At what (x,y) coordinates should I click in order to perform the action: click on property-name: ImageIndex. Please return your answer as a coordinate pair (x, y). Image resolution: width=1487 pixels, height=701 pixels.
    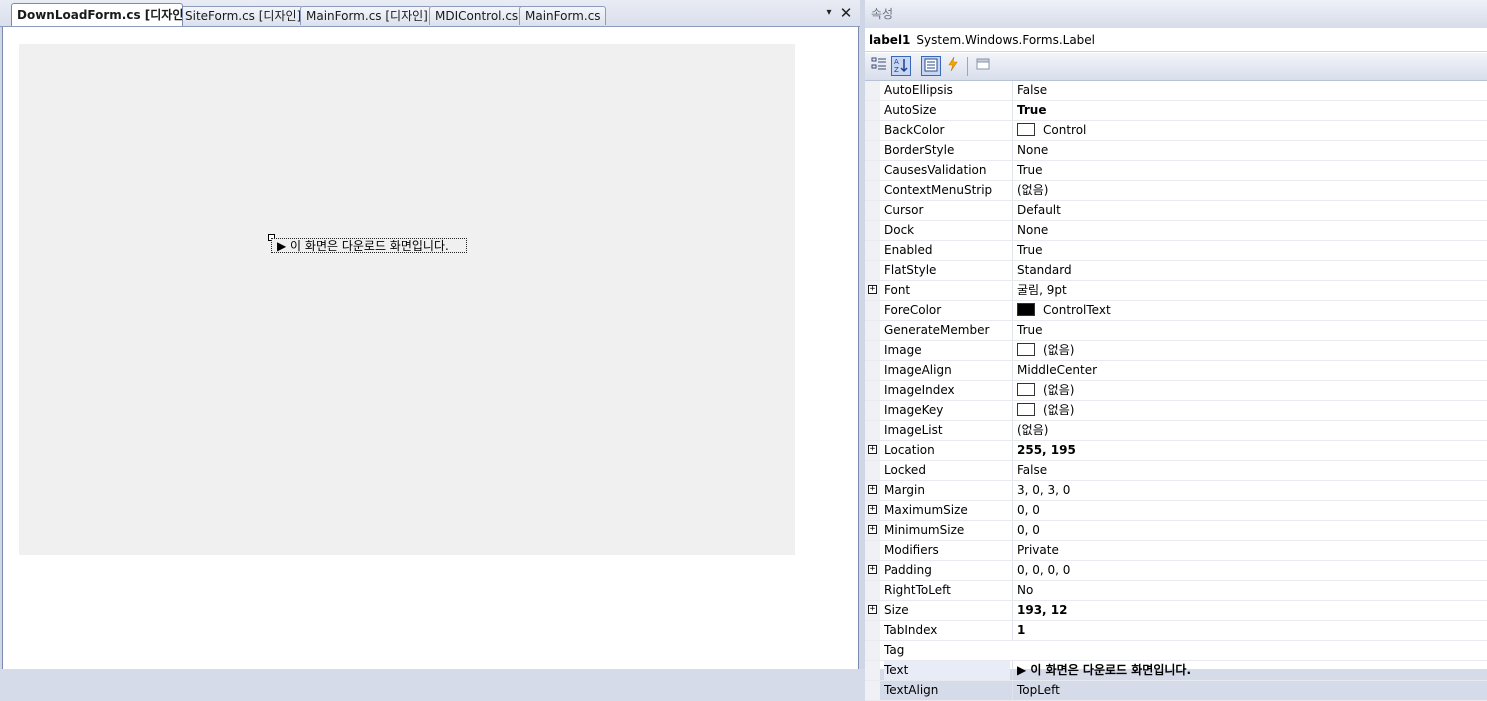
    Looking at the image, I should click on (919, 390).